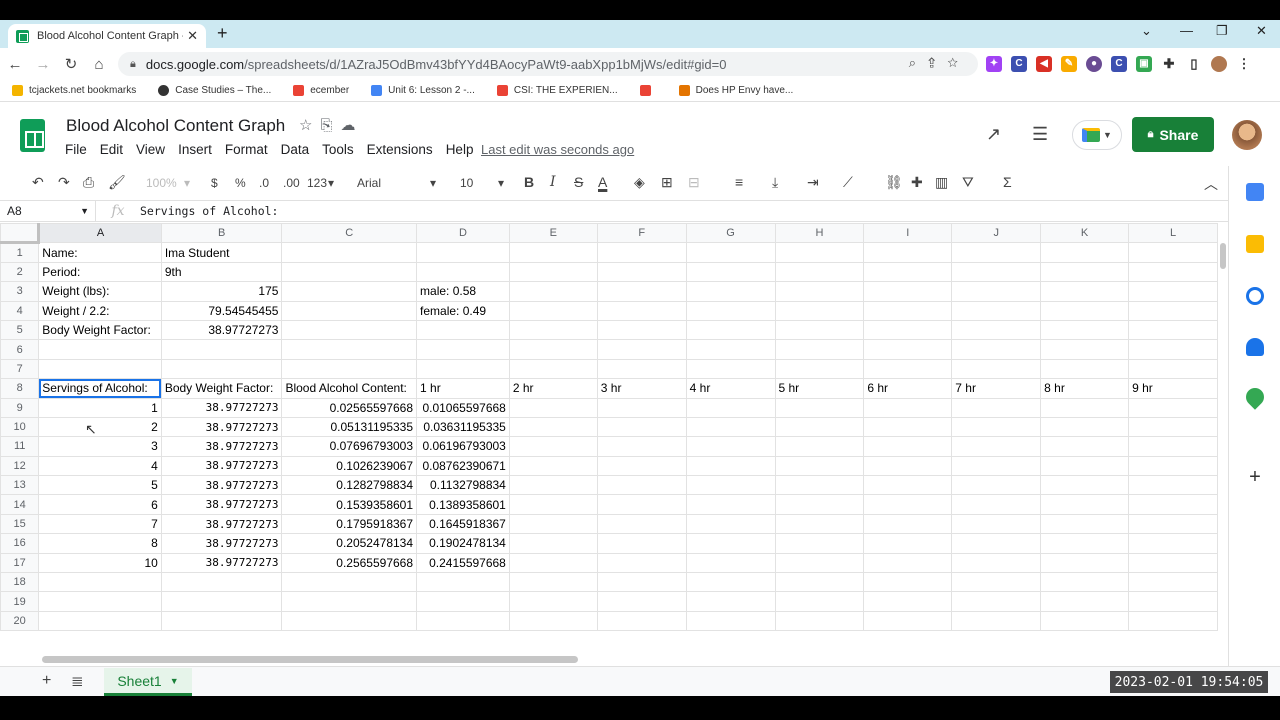  Describe the element at coordinates (557, 149) in the screenshot. I see `last-edit-link: Last edit was seconds ago` at that location.